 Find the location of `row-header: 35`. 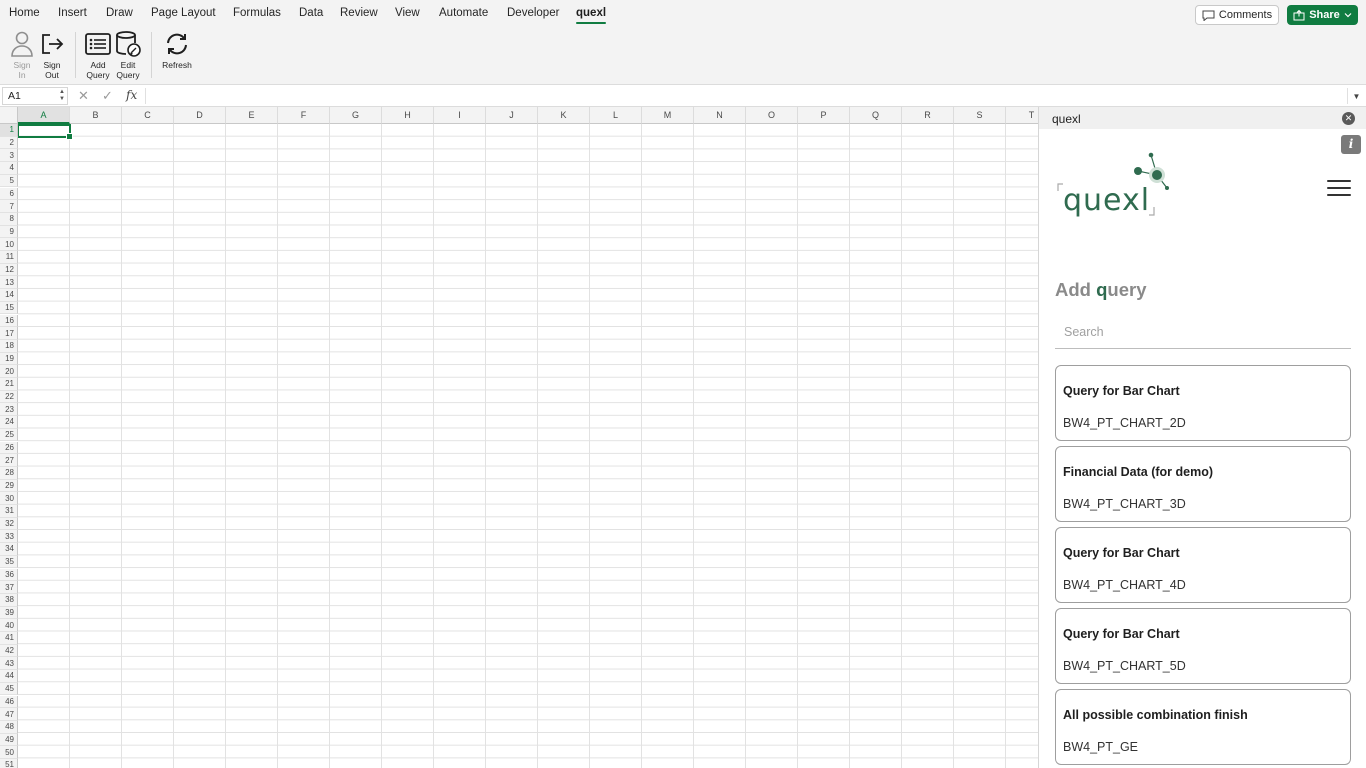

row-header: 35 is located at coordinates (9, 562).